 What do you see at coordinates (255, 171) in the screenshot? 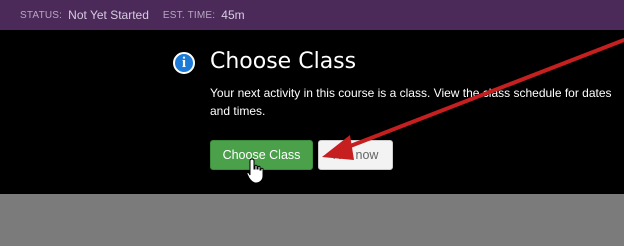
I see `hand-cursor-icon` at bounding box center [255, 171].